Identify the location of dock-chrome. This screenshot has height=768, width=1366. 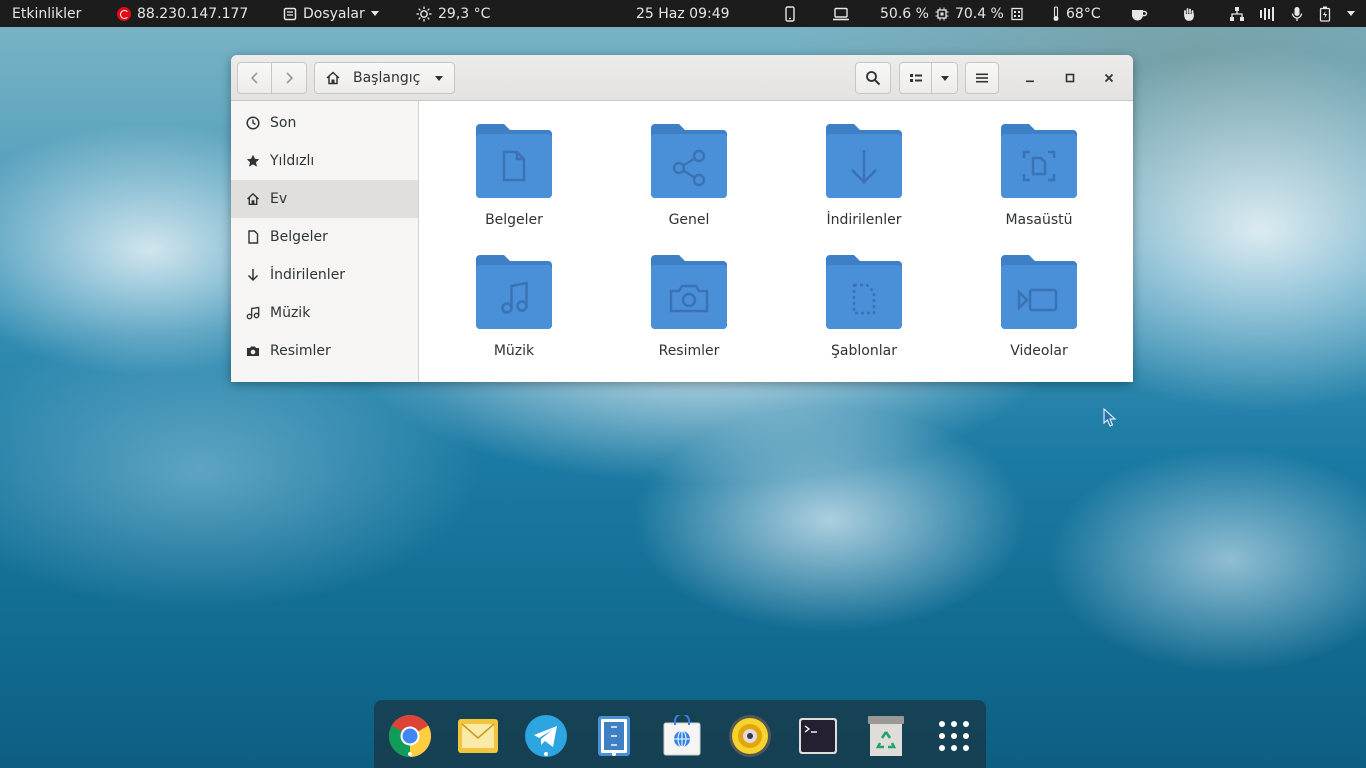
(410, 736).